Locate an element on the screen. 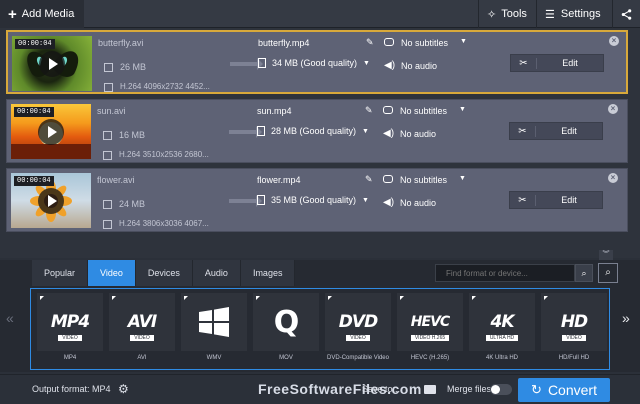  format-caption: HEVC (H.265) is located at coordinates (430, 358).